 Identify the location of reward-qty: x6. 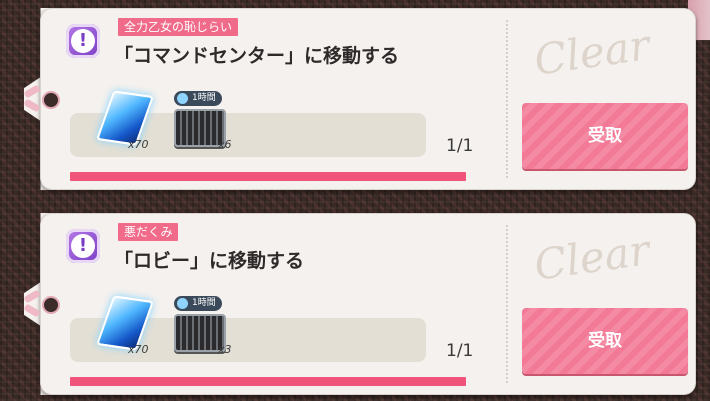
(225, 144).